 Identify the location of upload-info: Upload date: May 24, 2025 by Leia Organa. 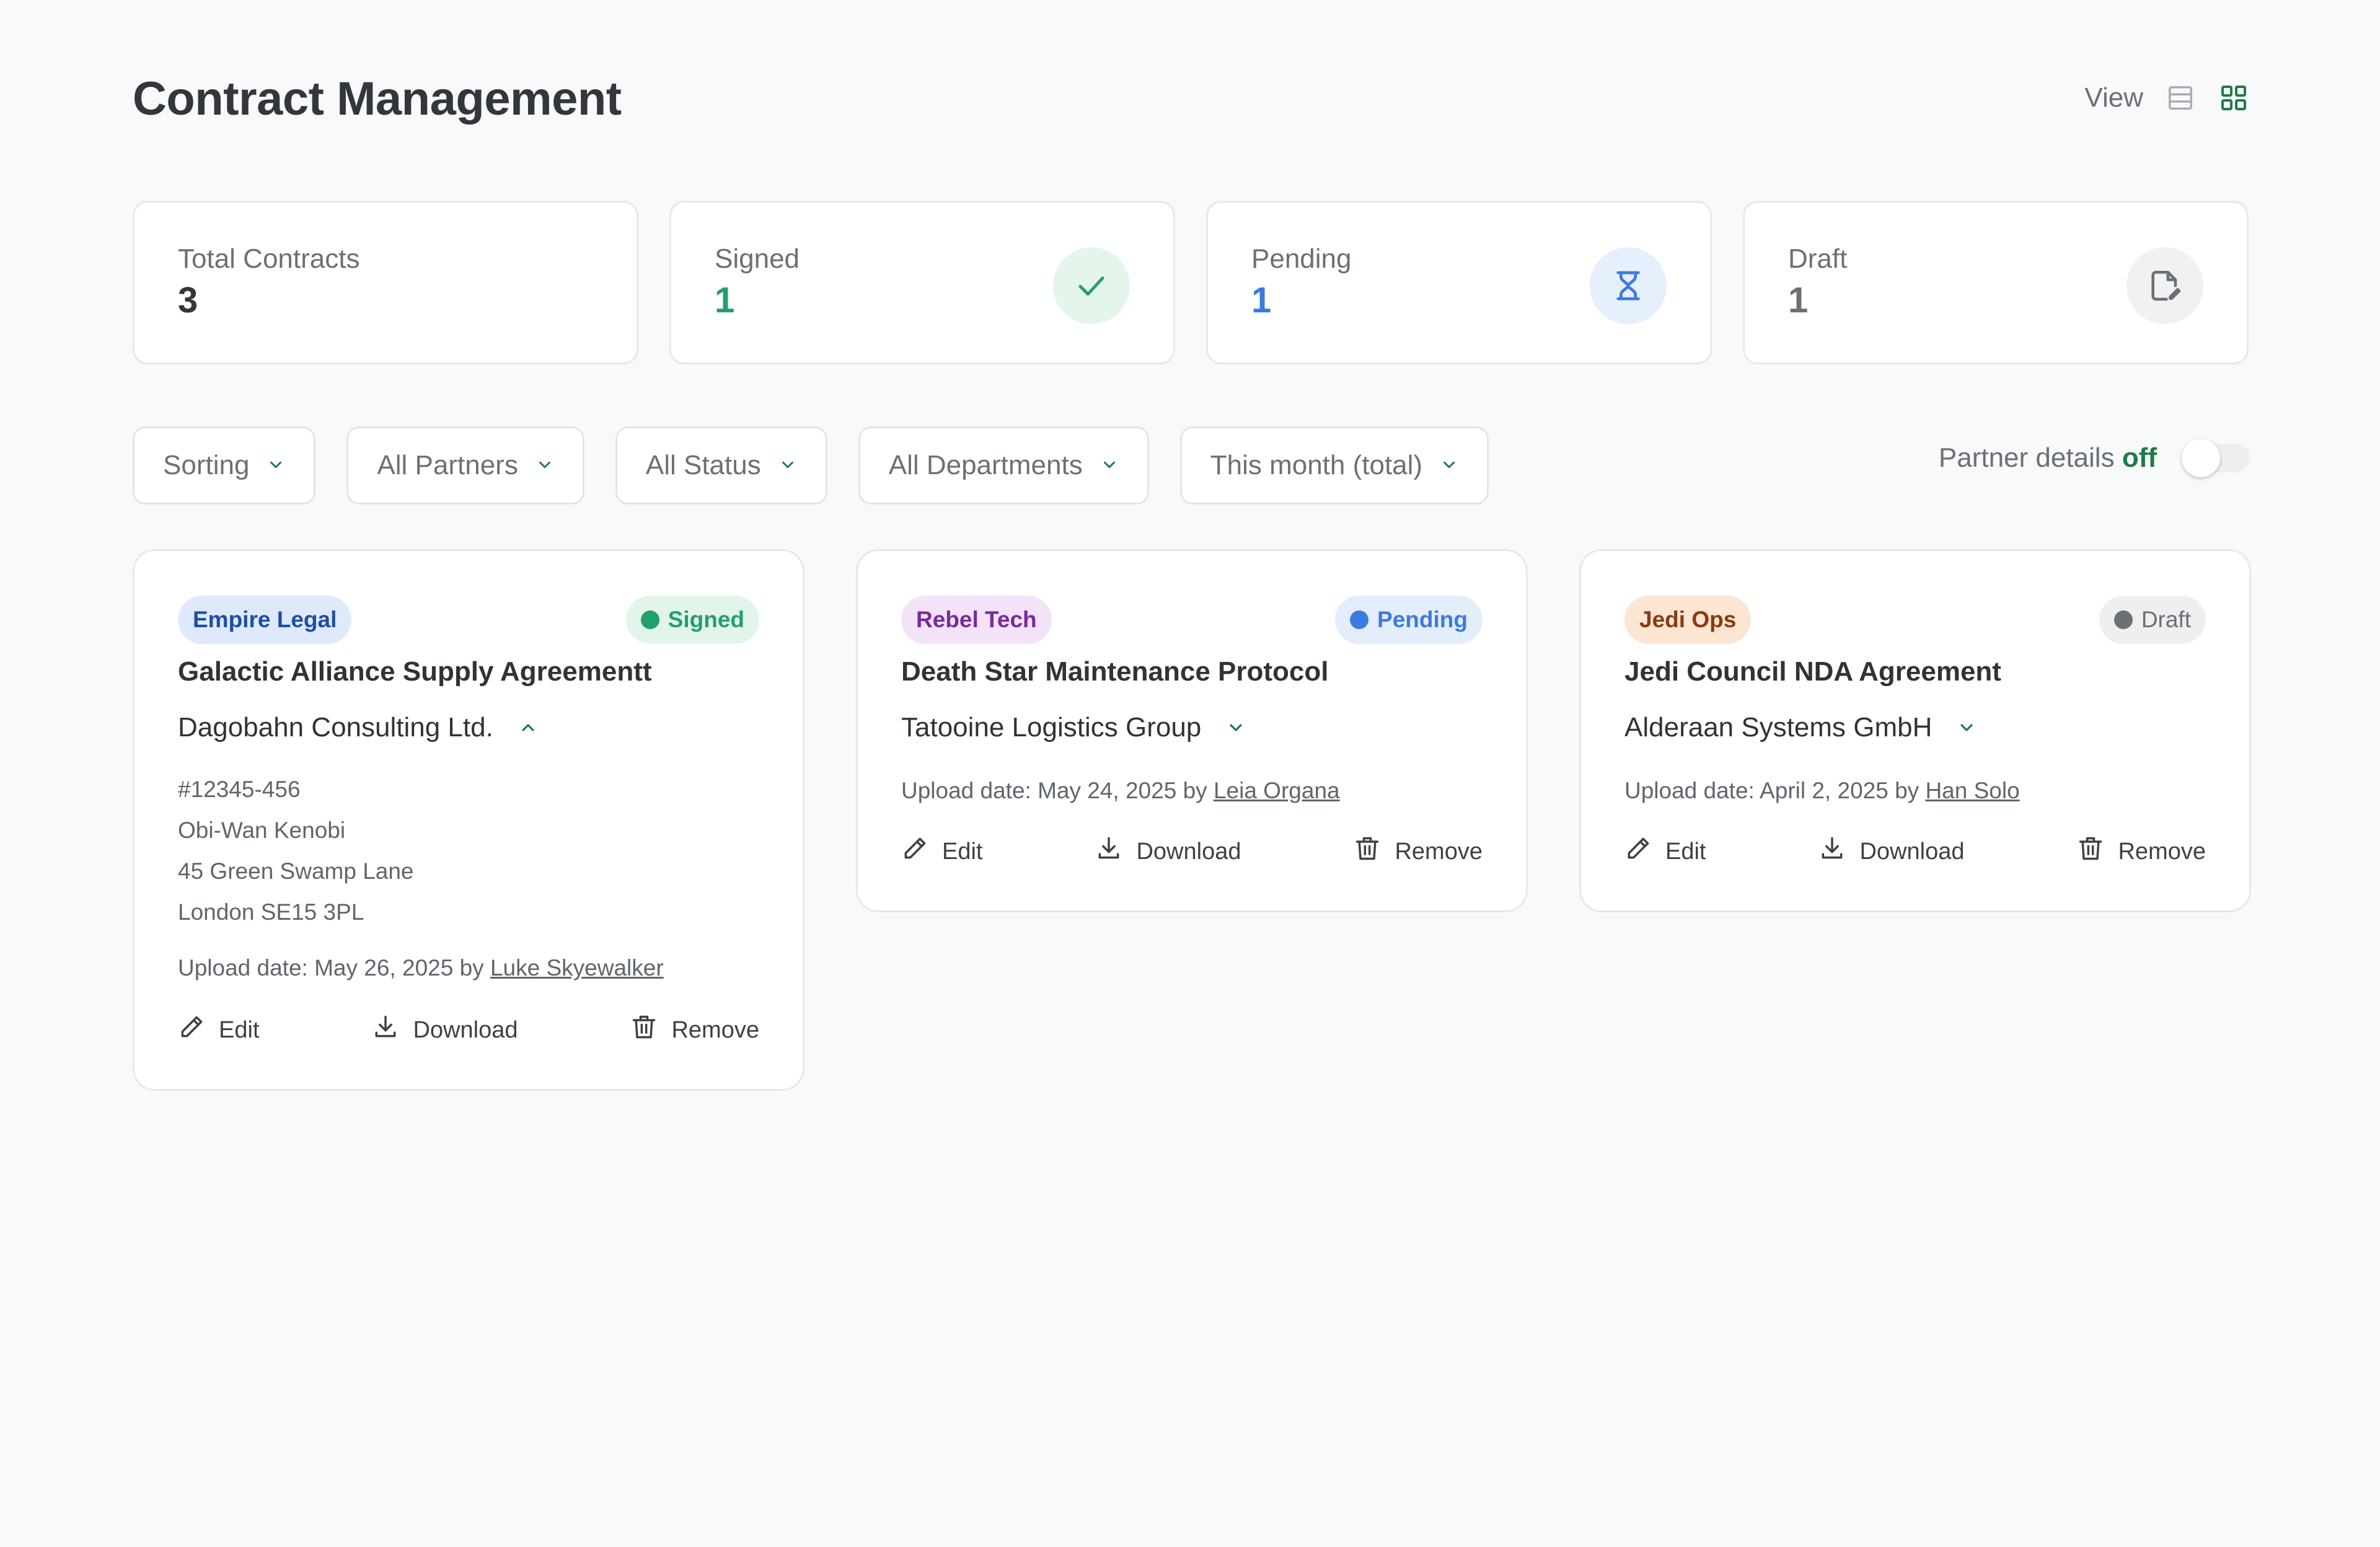
(1120, 791).